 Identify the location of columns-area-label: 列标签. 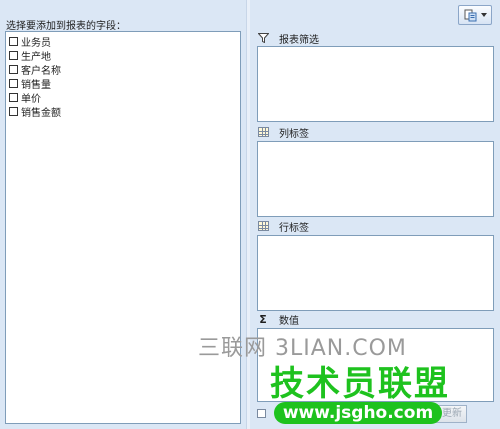
(294, 134).